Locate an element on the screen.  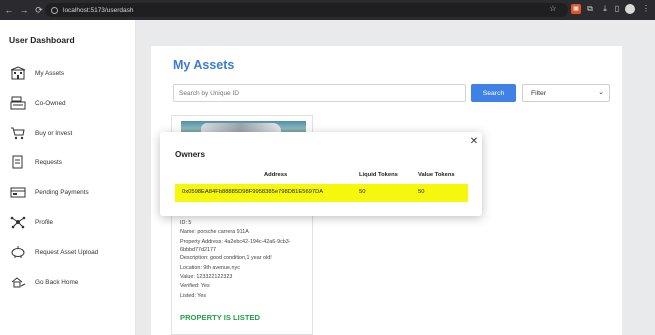
sidebar-item-label: My Assets is located at coordinates (50, 73).